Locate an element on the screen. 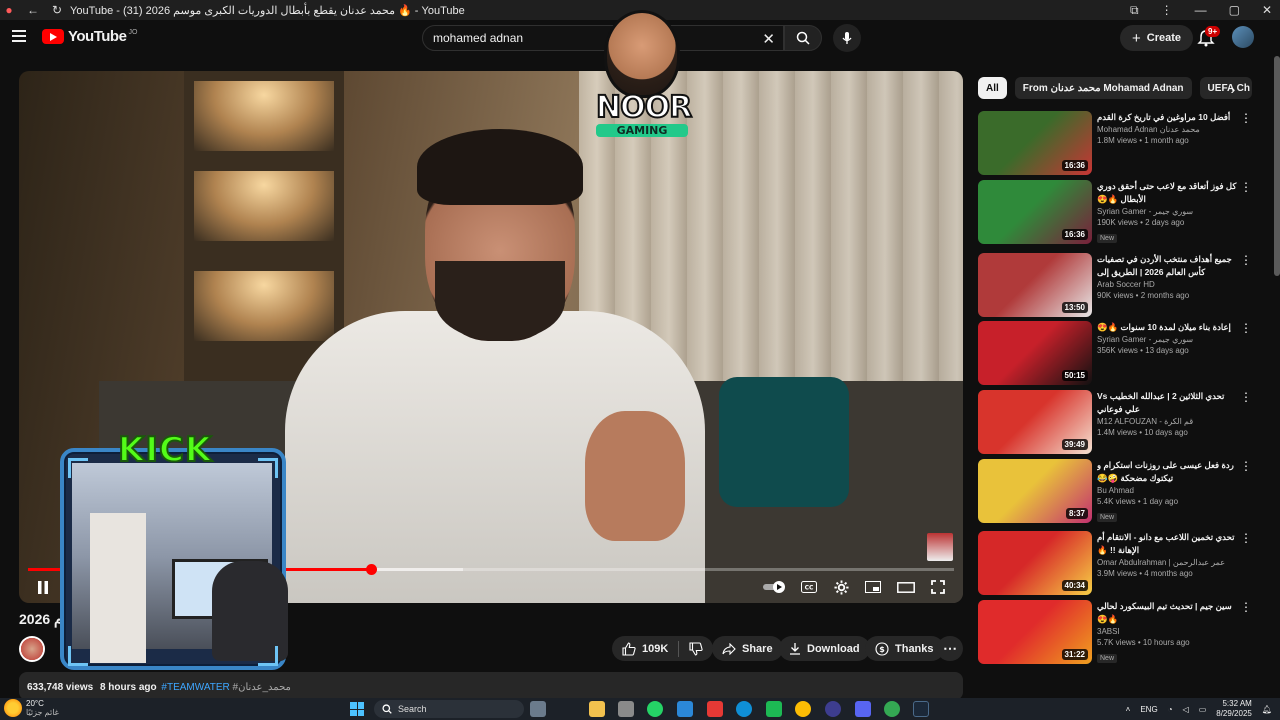 The width and height of the screenshot is (1280, 720). video-thumbnail: 40:34 is located at coordinates (1035, 563).